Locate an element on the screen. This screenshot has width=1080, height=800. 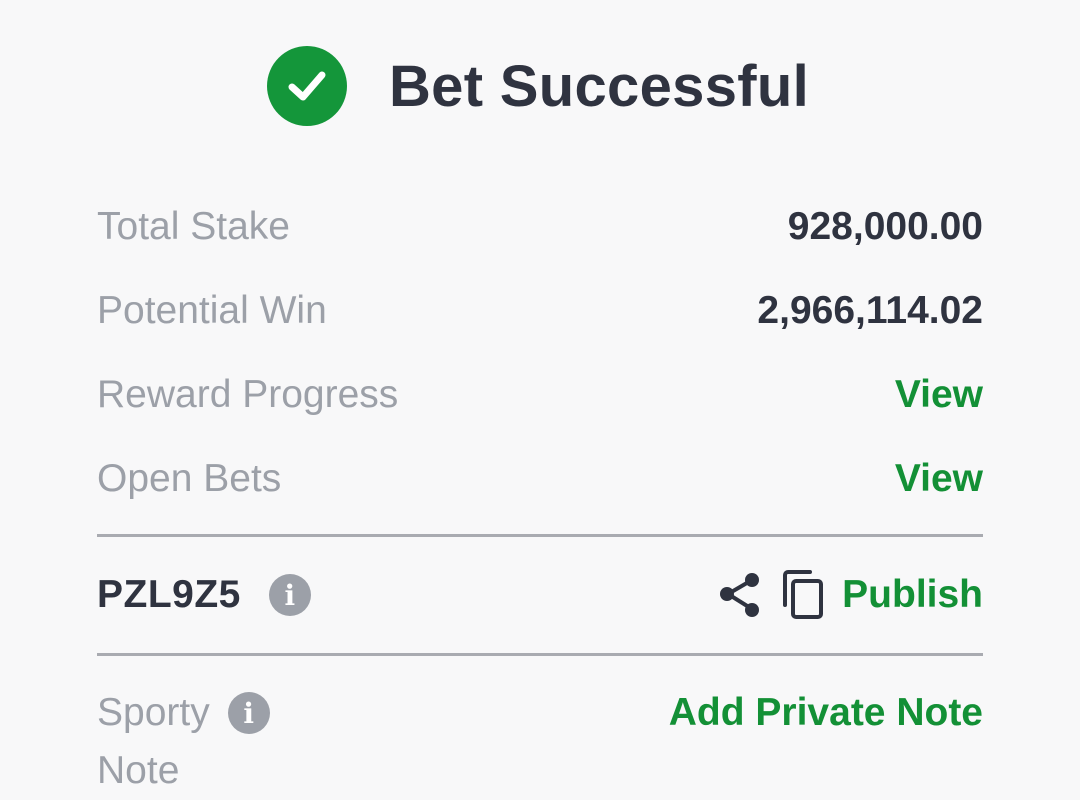
booking-code-group: PZL9Z5 i is located at coordinates (204, 595).